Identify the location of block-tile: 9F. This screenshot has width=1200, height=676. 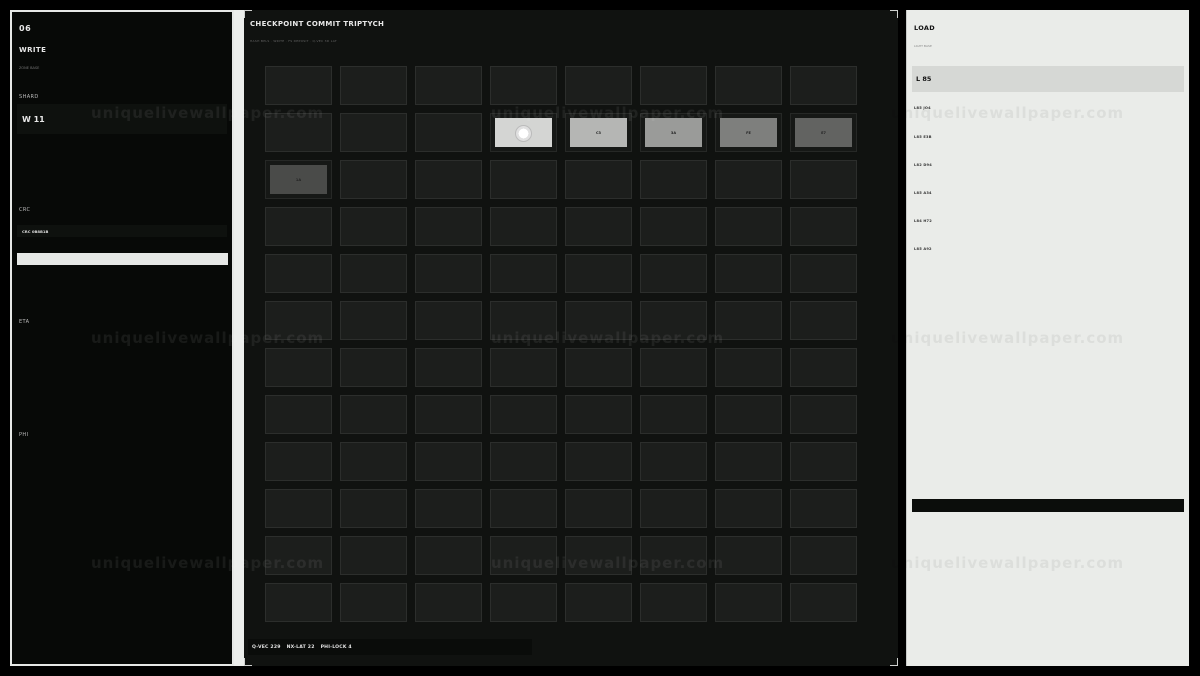
(523, 132).